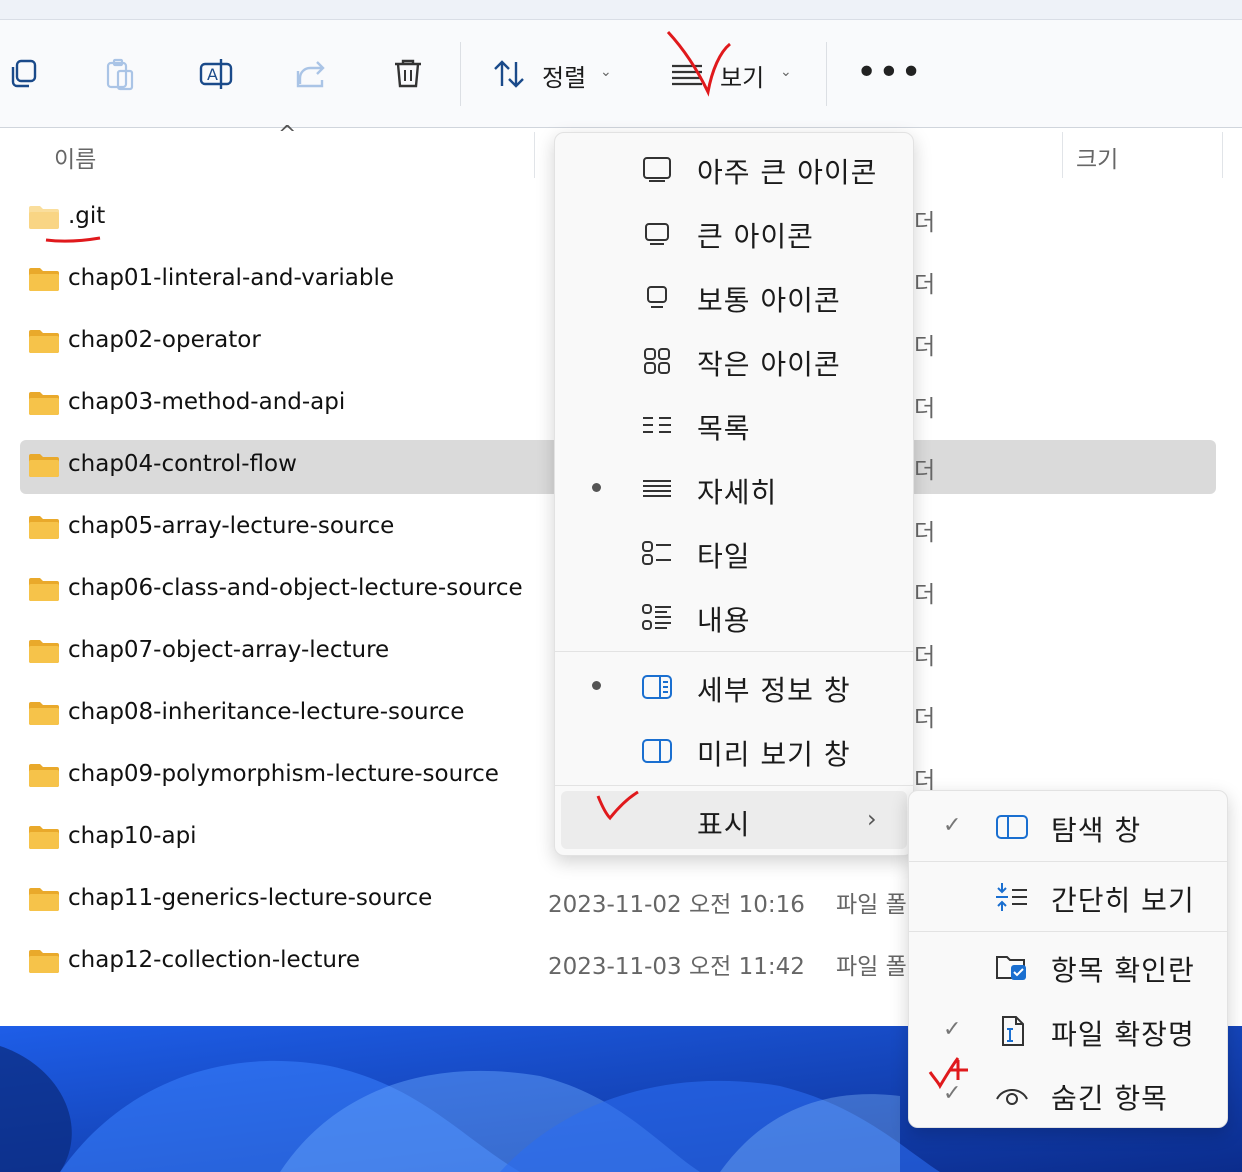 The width and height of the screenshot is (1242, 1172). Describe the element at coordinates (676, 905) in the screenshot. I see `file-date: 2023-11-02 오전 10:16` at that location.